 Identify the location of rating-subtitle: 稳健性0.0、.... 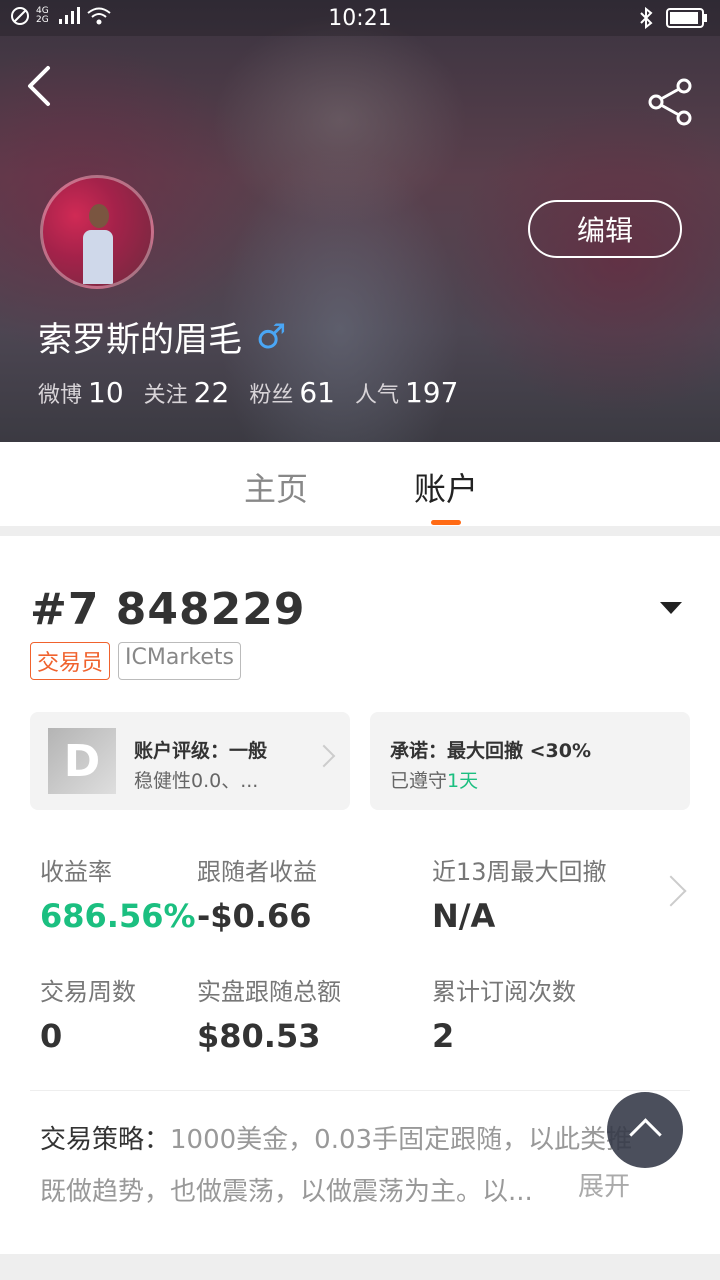
(196, 781).